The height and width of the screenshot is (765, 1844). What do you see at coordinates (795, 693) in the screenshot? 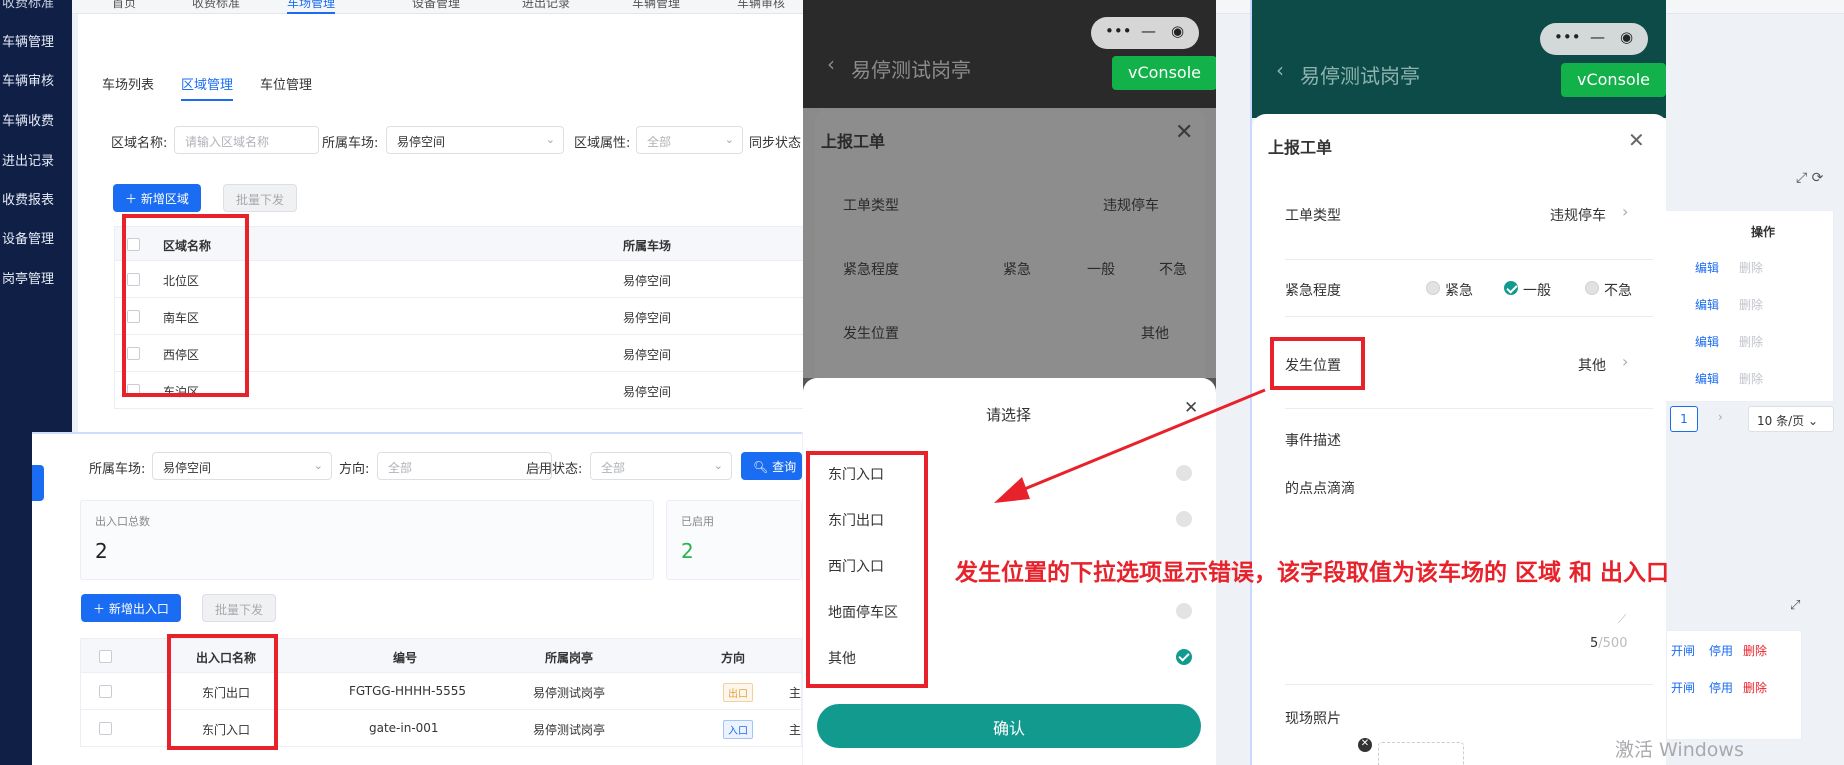
I see `row-partial-cell: 主` at bounding box center [795, 693].